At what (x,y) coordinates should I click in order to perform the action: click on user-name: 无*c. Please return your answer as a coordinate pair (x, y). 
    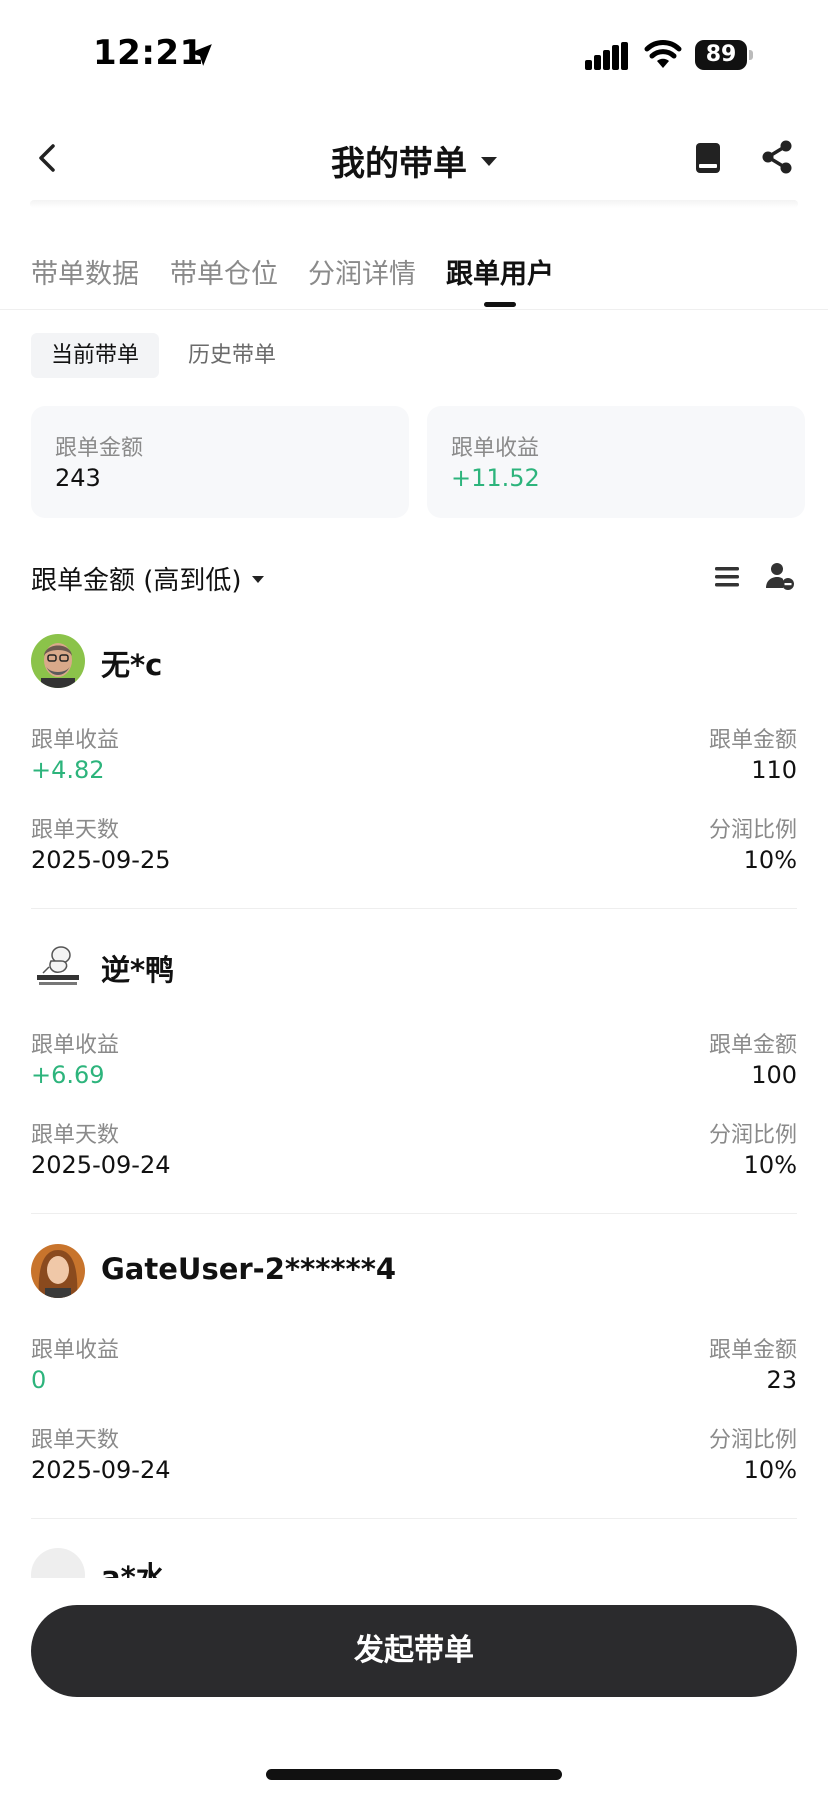
    Looking at the image, I should click on (132, 665).